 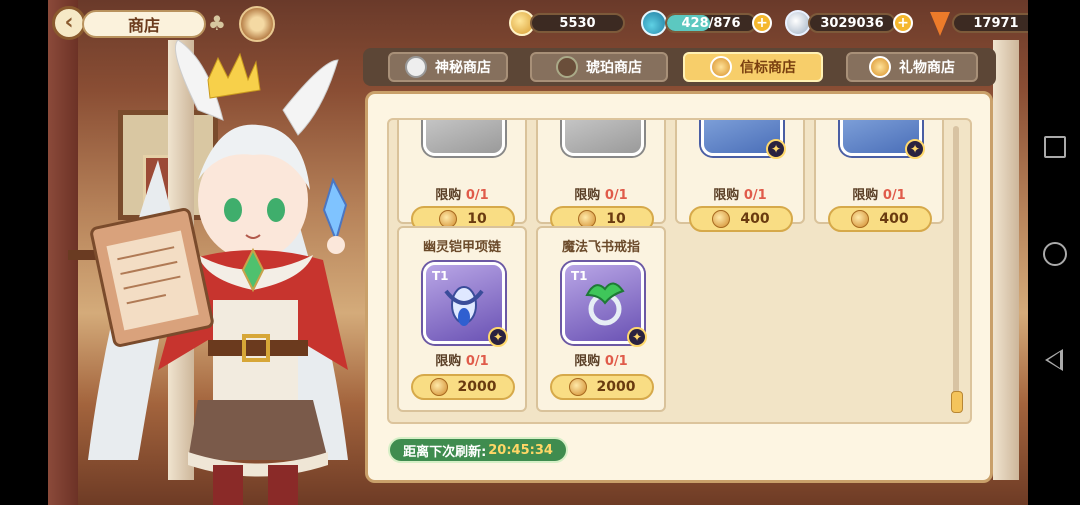 I want to click on refresh-label: 距离下次刷新:, so click(x=445, y=452).